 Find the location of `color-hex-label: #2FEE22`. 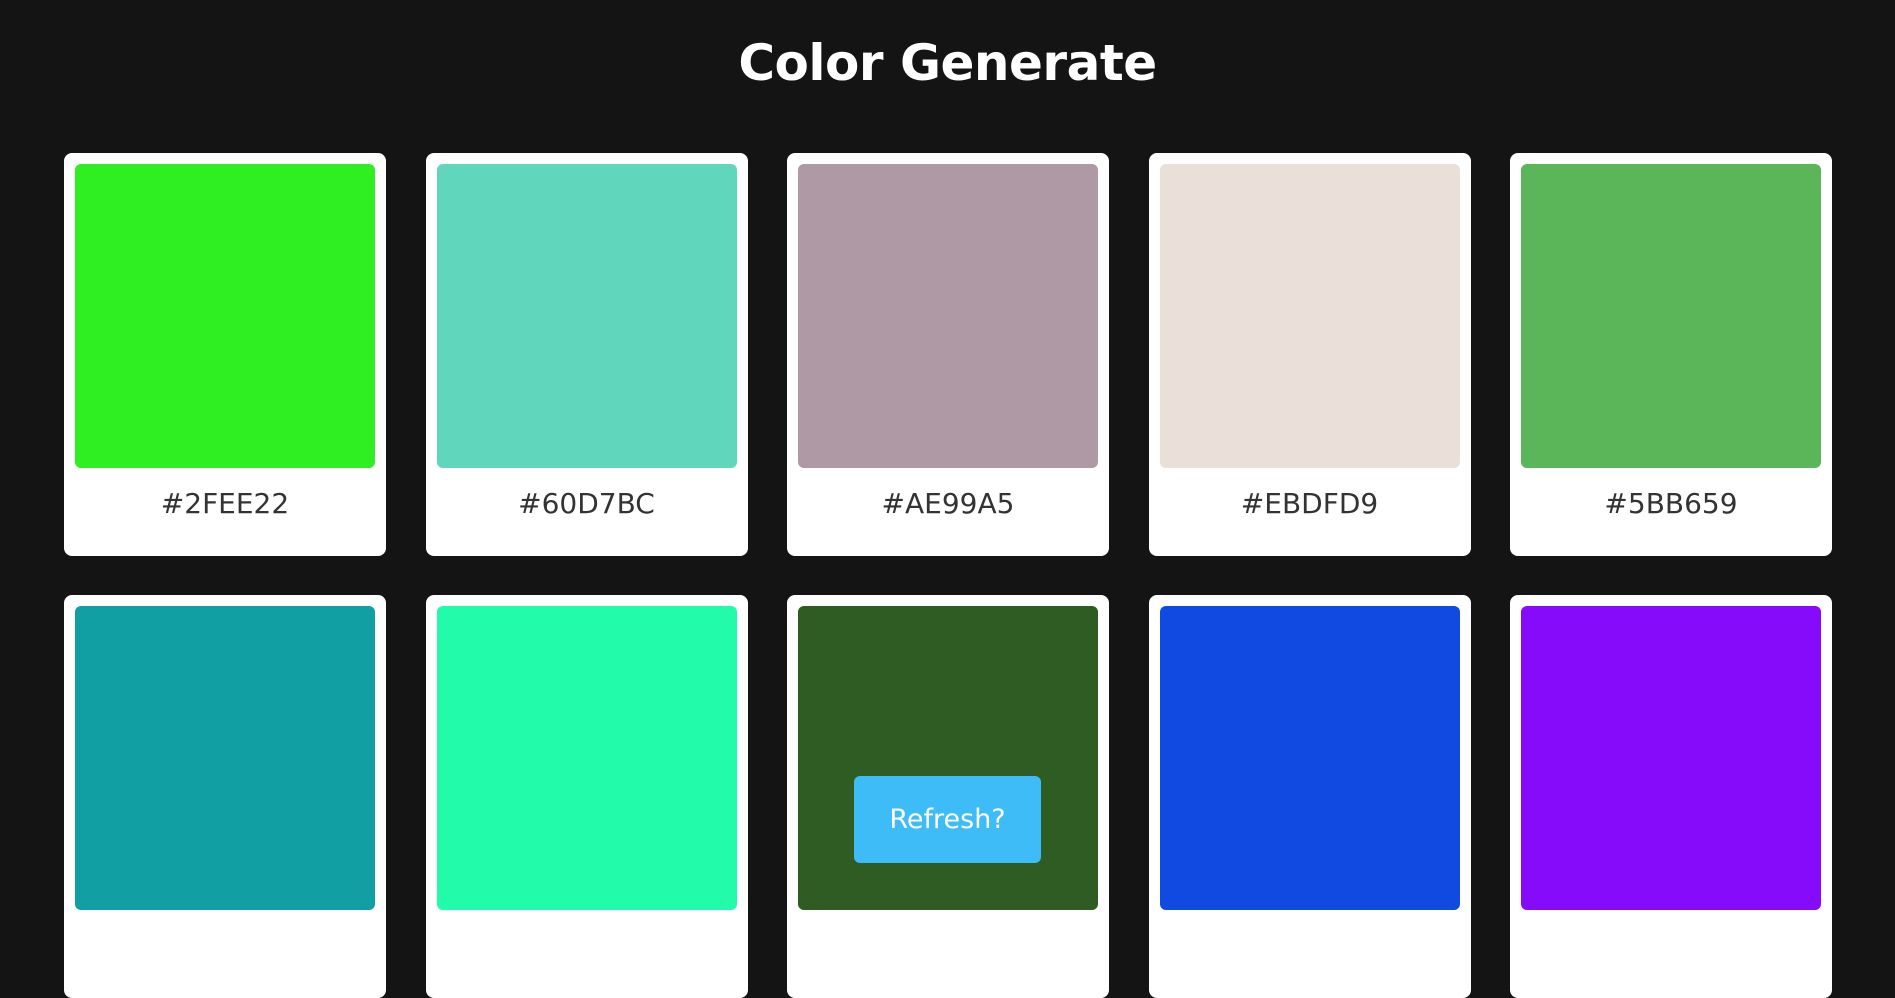

color-hex-label: #2FEE22 is located at coordinates (225, 503).